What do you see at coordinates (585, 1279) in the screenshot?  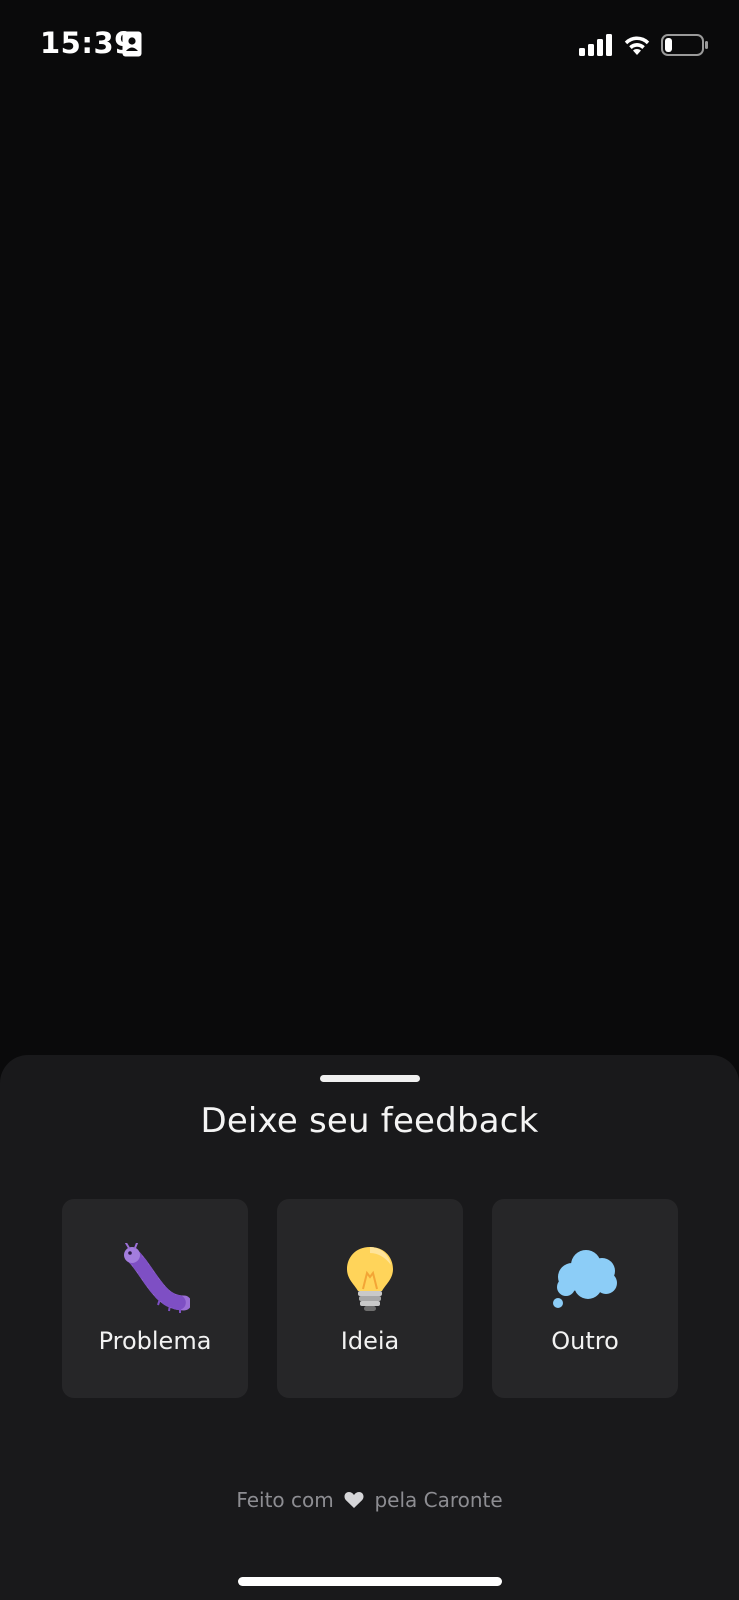 I see `thought-bubble-icon` at bounding box center [585, 1279].